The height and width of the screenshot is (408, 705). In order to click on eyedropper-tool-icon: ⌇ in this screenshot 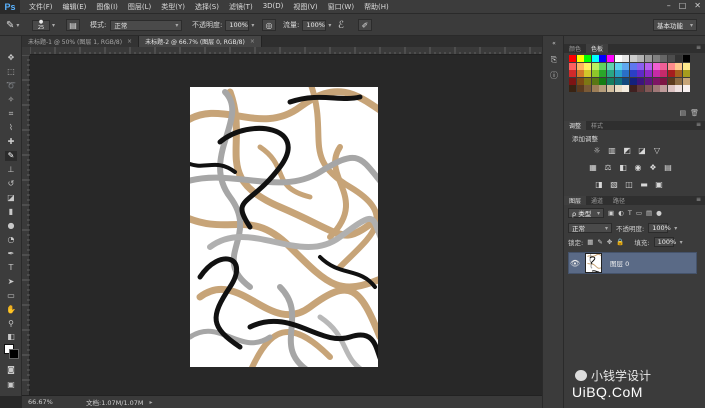, I will do `click(11, 128)`.